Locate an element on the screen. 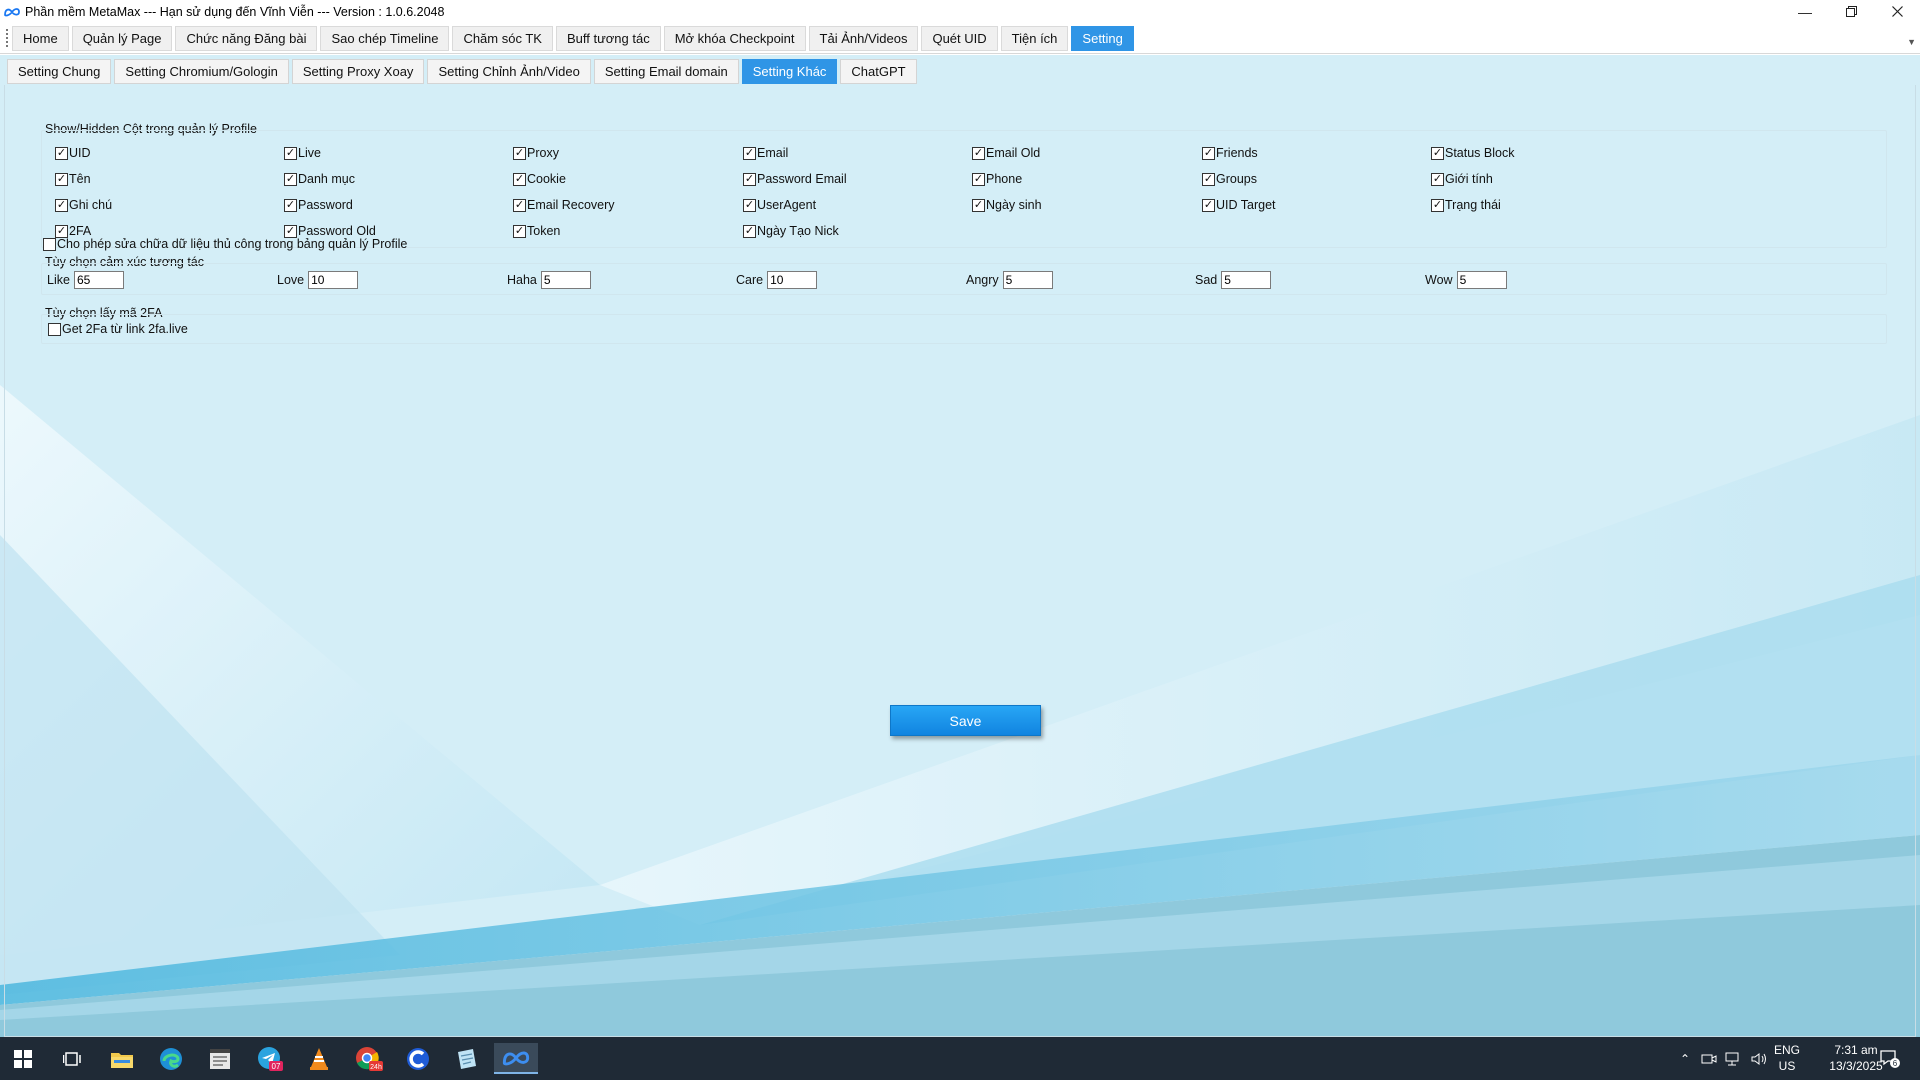 The width and height of the screenshot is (1920, 1080). meet-now-icon is located at coordinates (1709, 1059).